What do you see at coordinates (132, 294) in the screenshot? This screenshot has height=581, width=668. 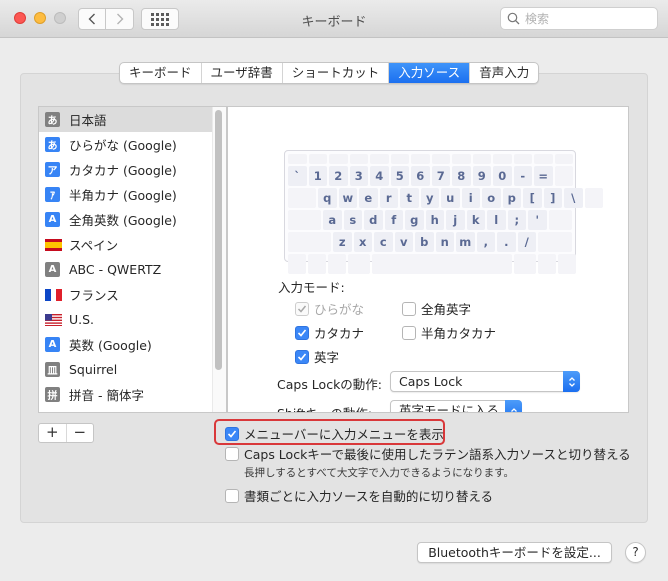 I see `input-source-item: フランス` at bounding box center [132, 294].